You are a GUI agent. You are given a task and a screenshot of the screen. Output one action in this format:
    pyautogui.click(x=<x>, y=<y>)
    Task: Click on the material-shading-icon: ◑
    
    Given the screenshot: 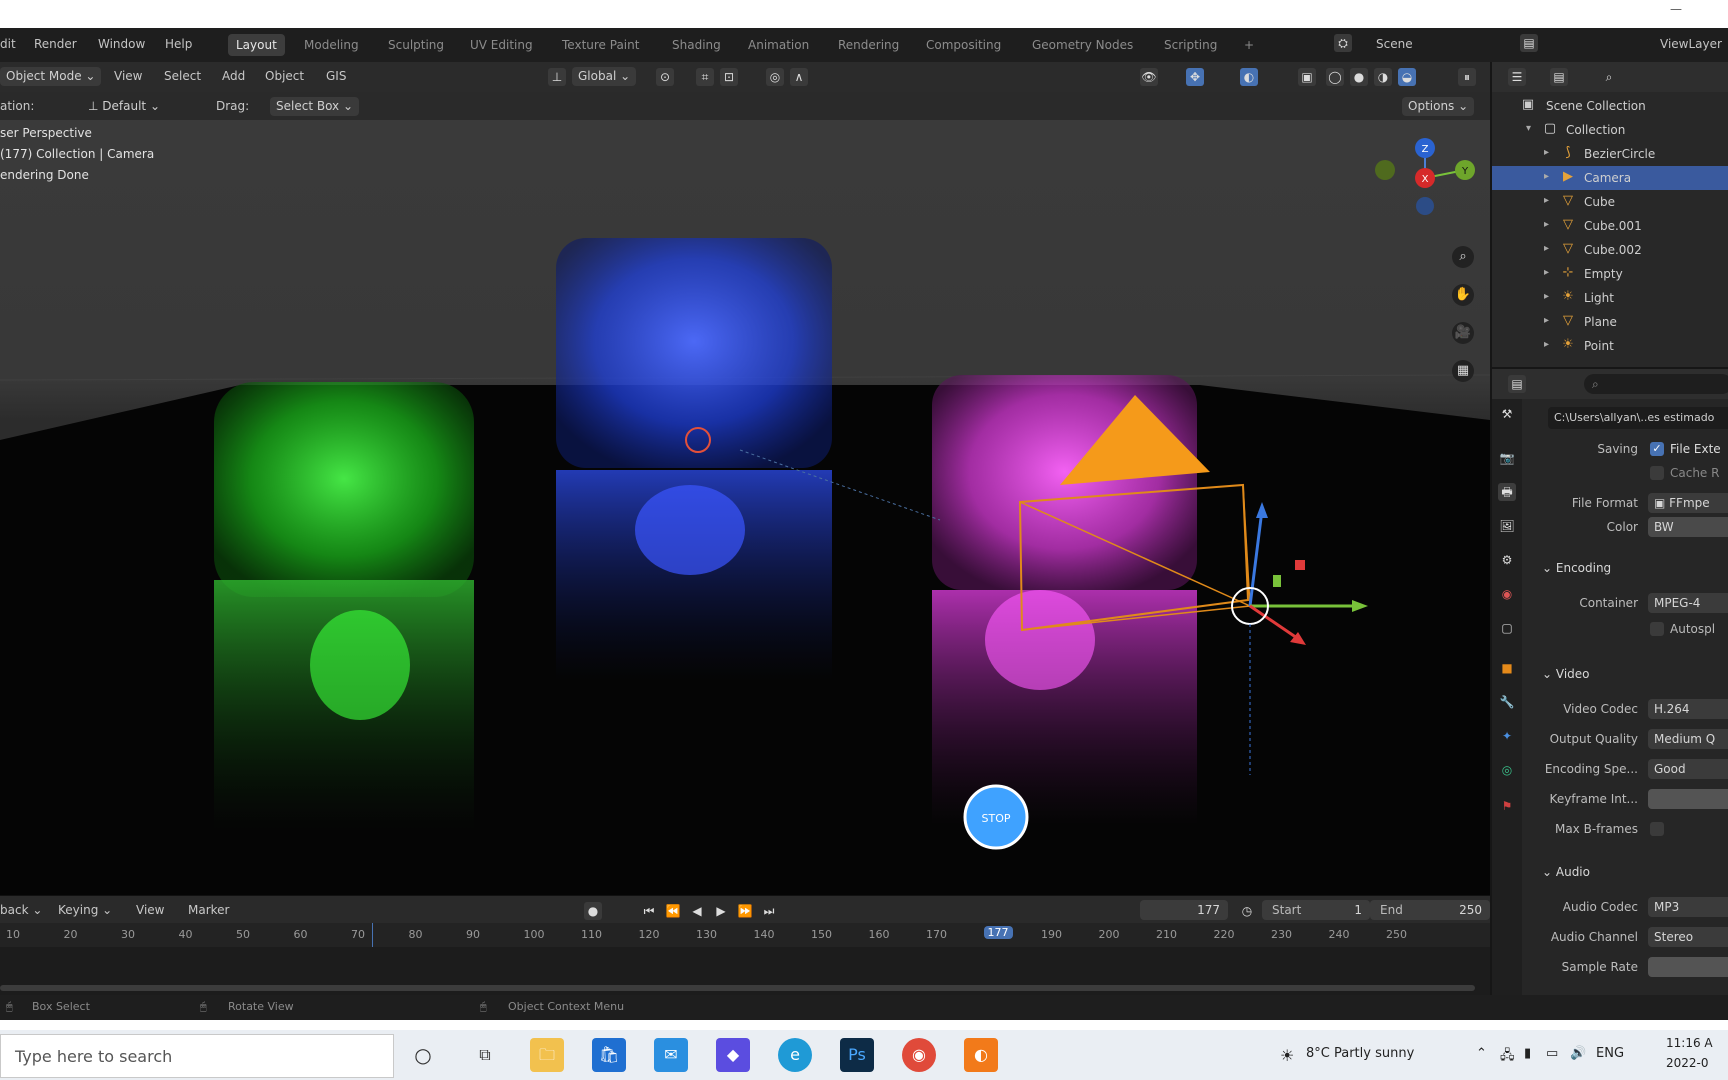 What is the action you would take?
    pyautogui.click(x=1383, y=77)
    